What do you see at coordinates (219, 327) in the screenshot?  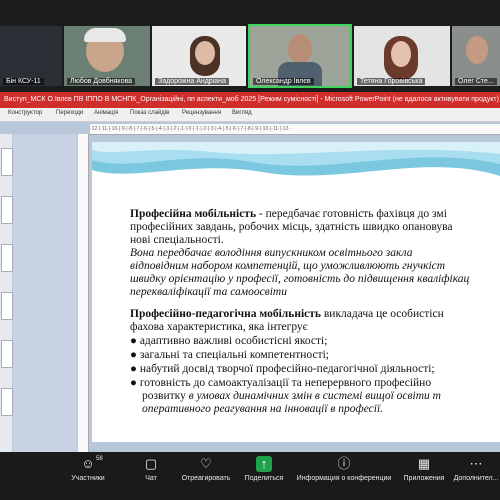 I see `text-line: фахова характеристика, яка інтегрує` at bounding box center [219, 327].